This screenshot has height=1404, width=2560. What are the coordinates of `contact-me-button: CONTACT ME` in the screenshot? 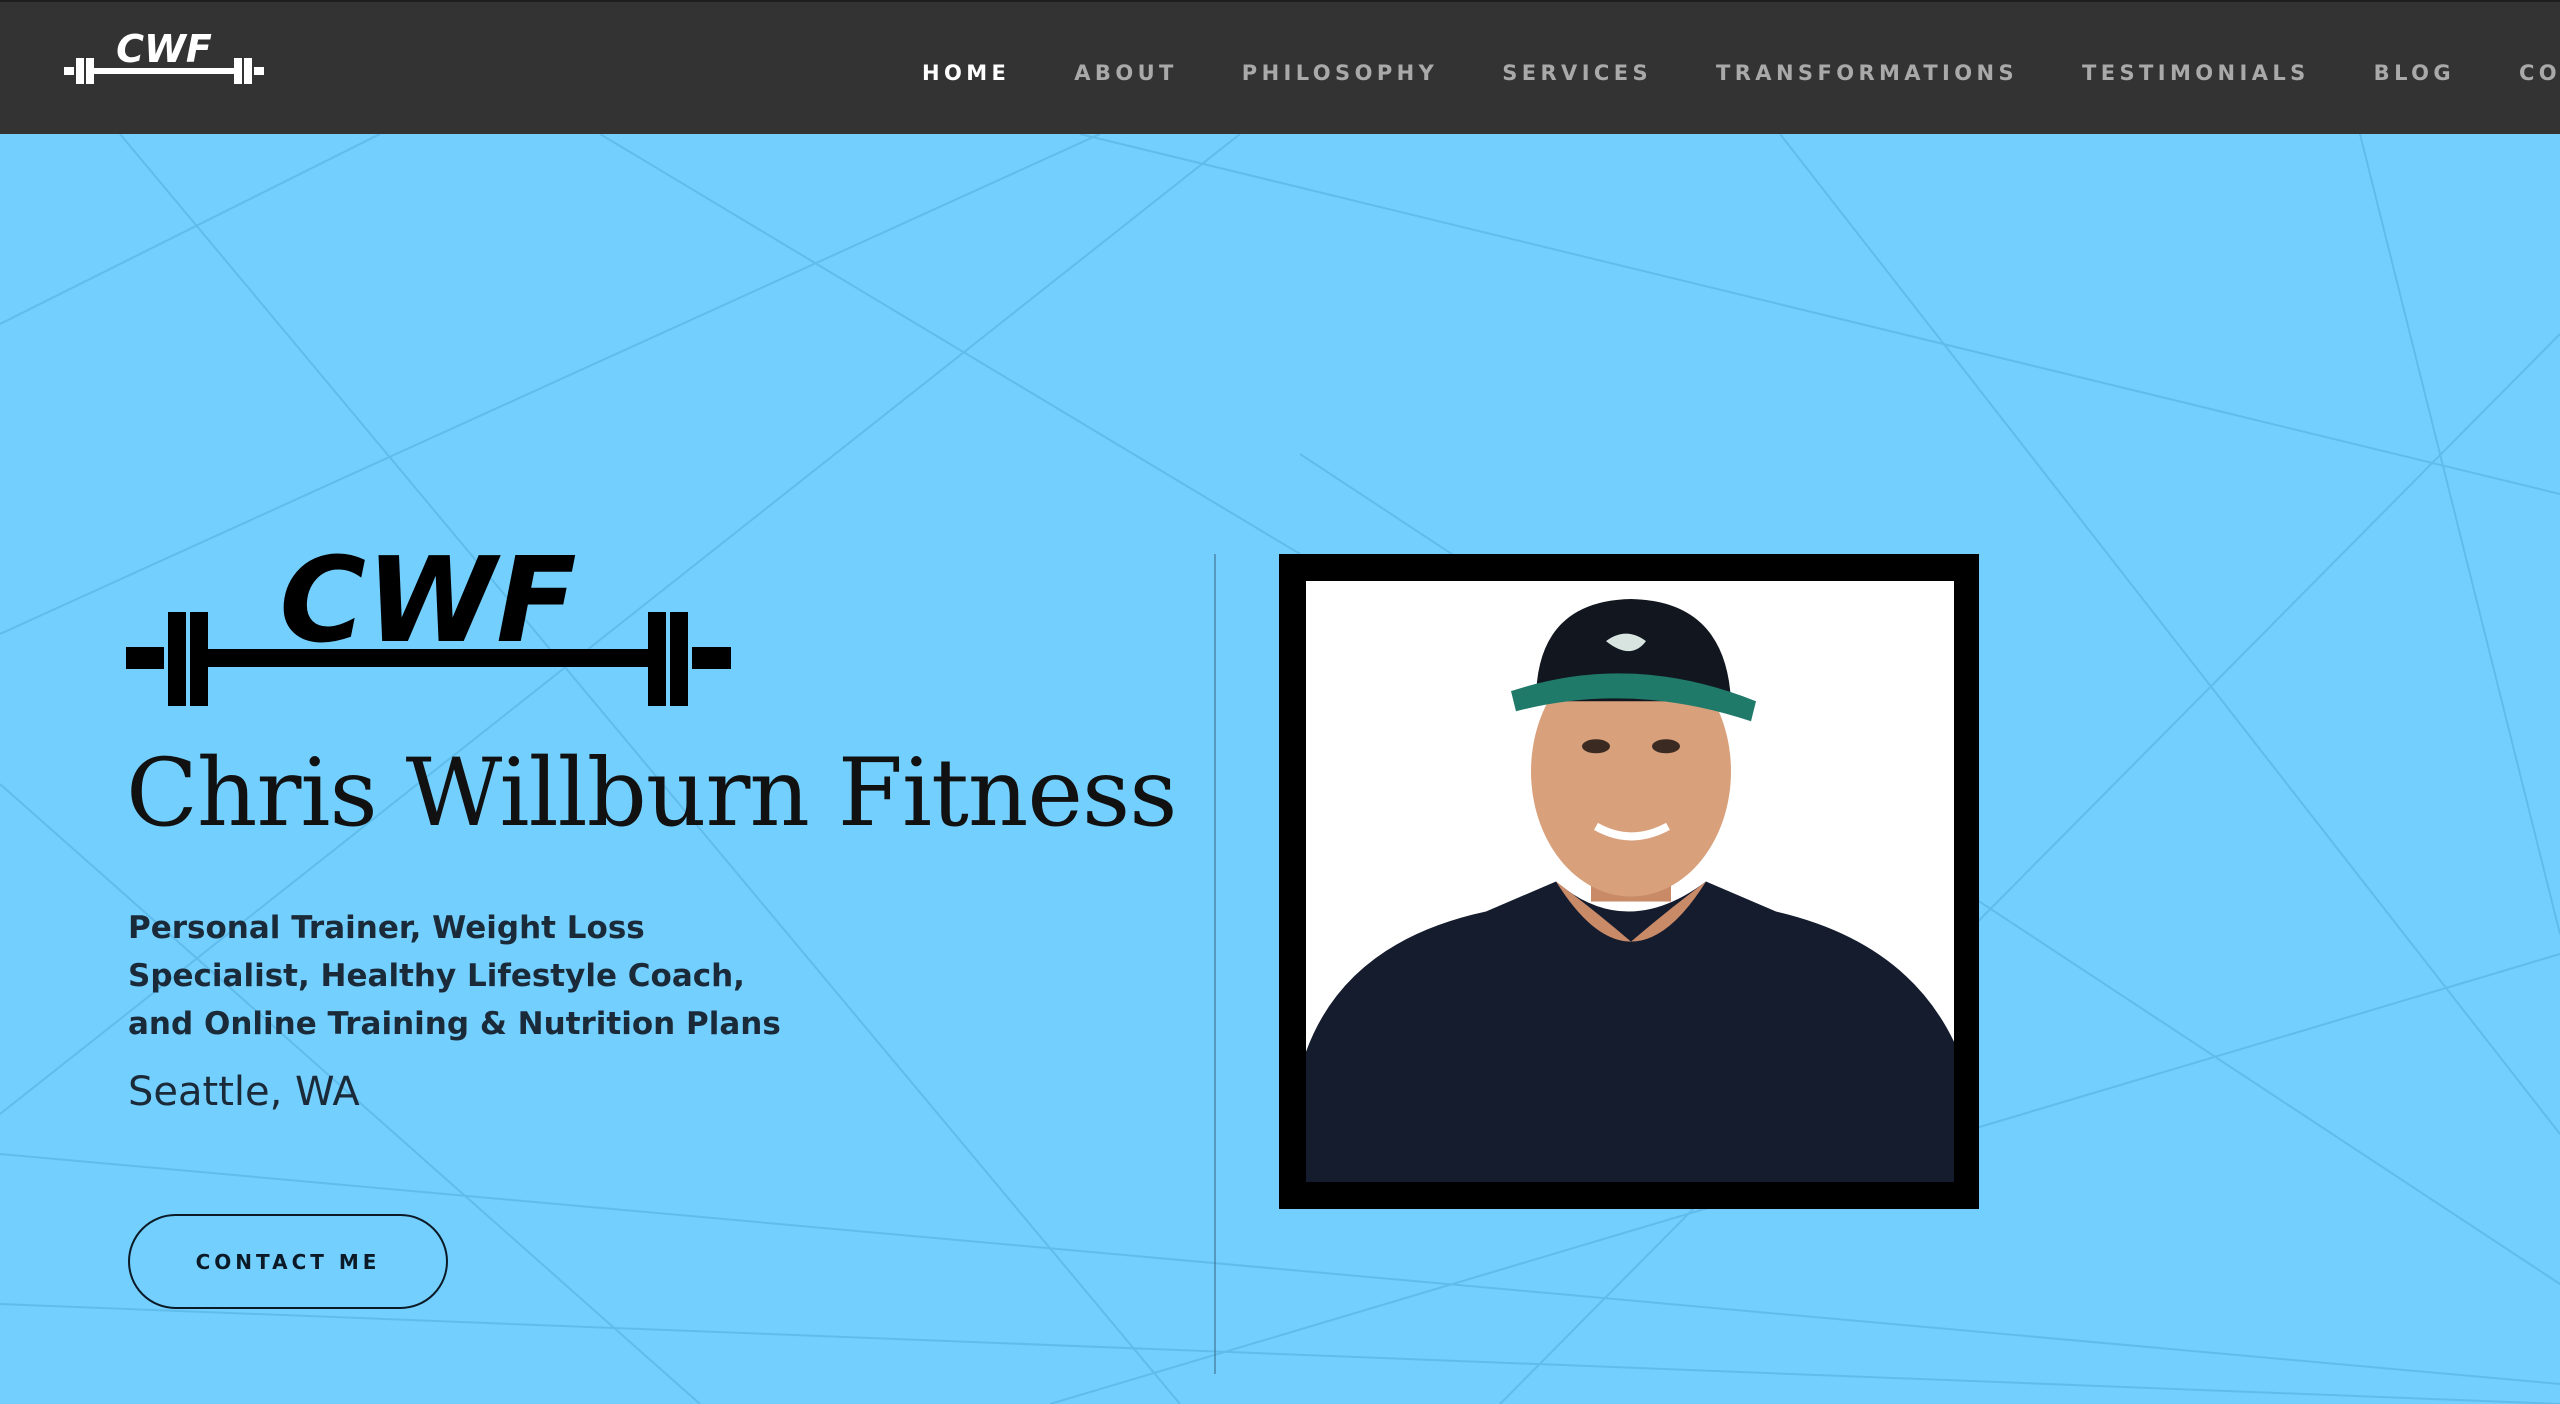 It's located at (288, 1261).